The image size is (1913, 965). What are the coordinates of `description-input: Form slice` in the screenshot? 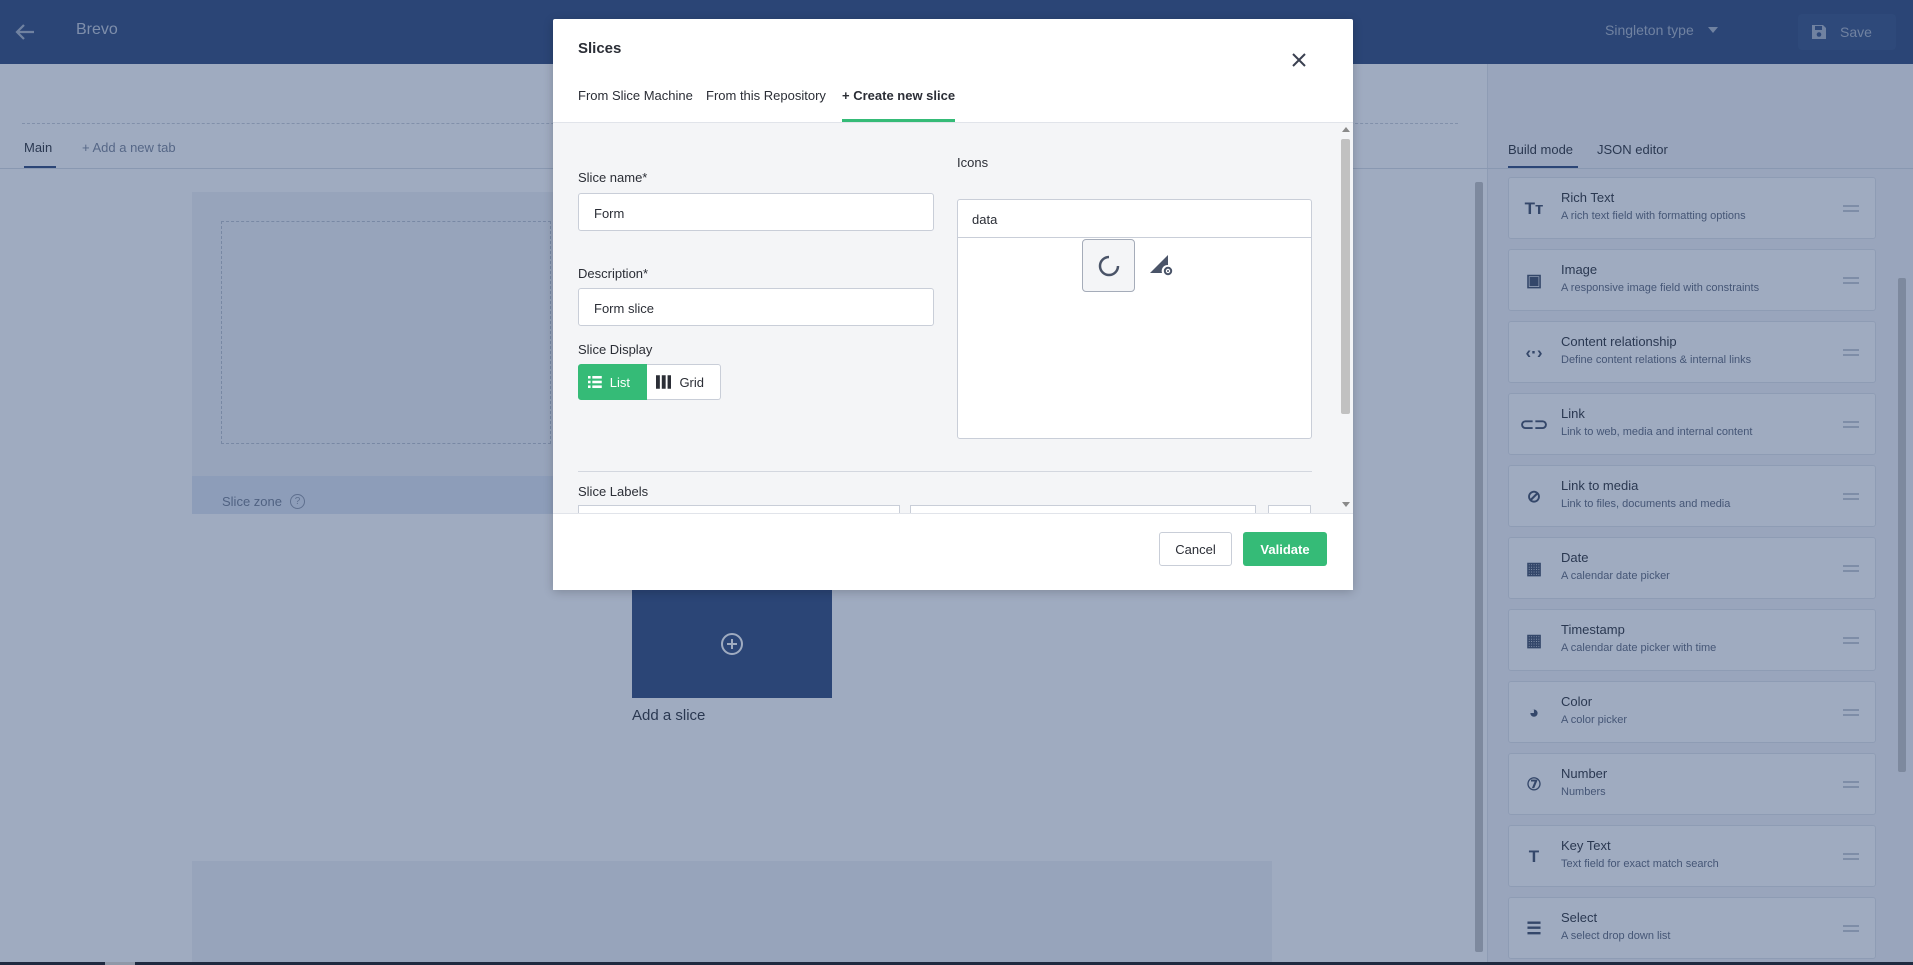 It's located at (756, 307).